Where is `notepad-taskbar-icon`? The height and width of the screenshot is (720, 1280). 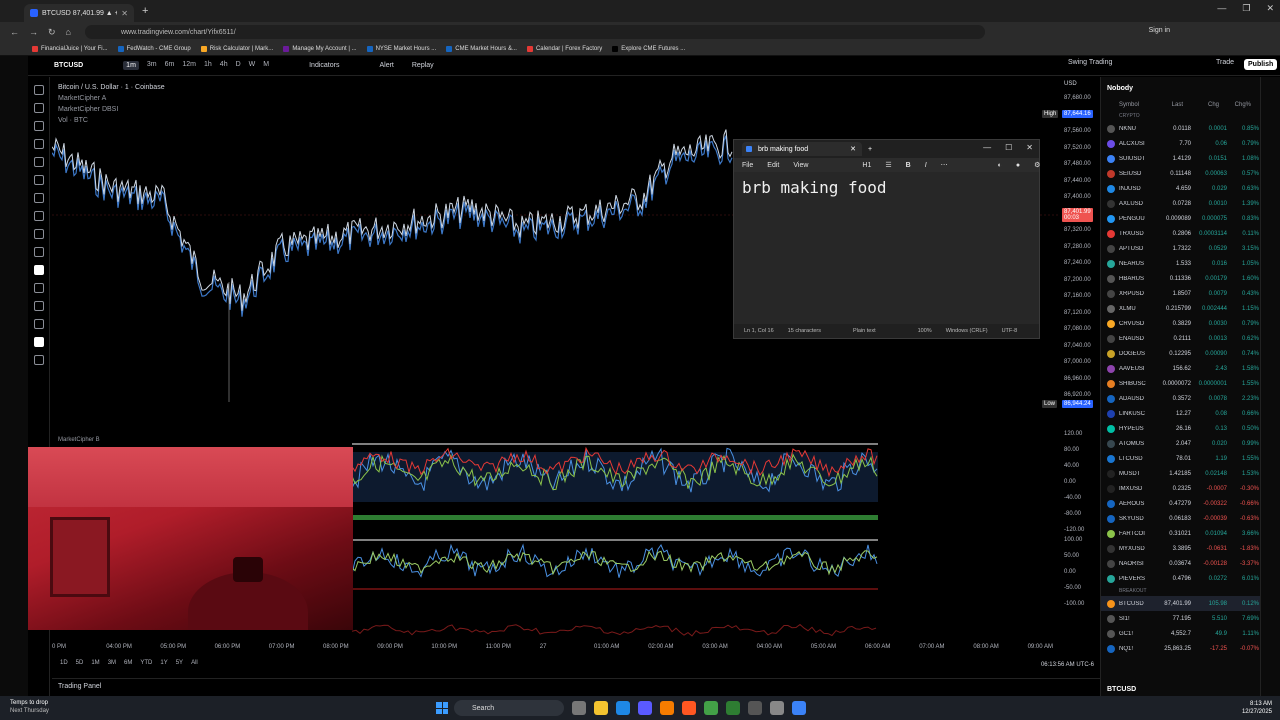
notepad-taskbar-icon is located at coordinates (799, 708).